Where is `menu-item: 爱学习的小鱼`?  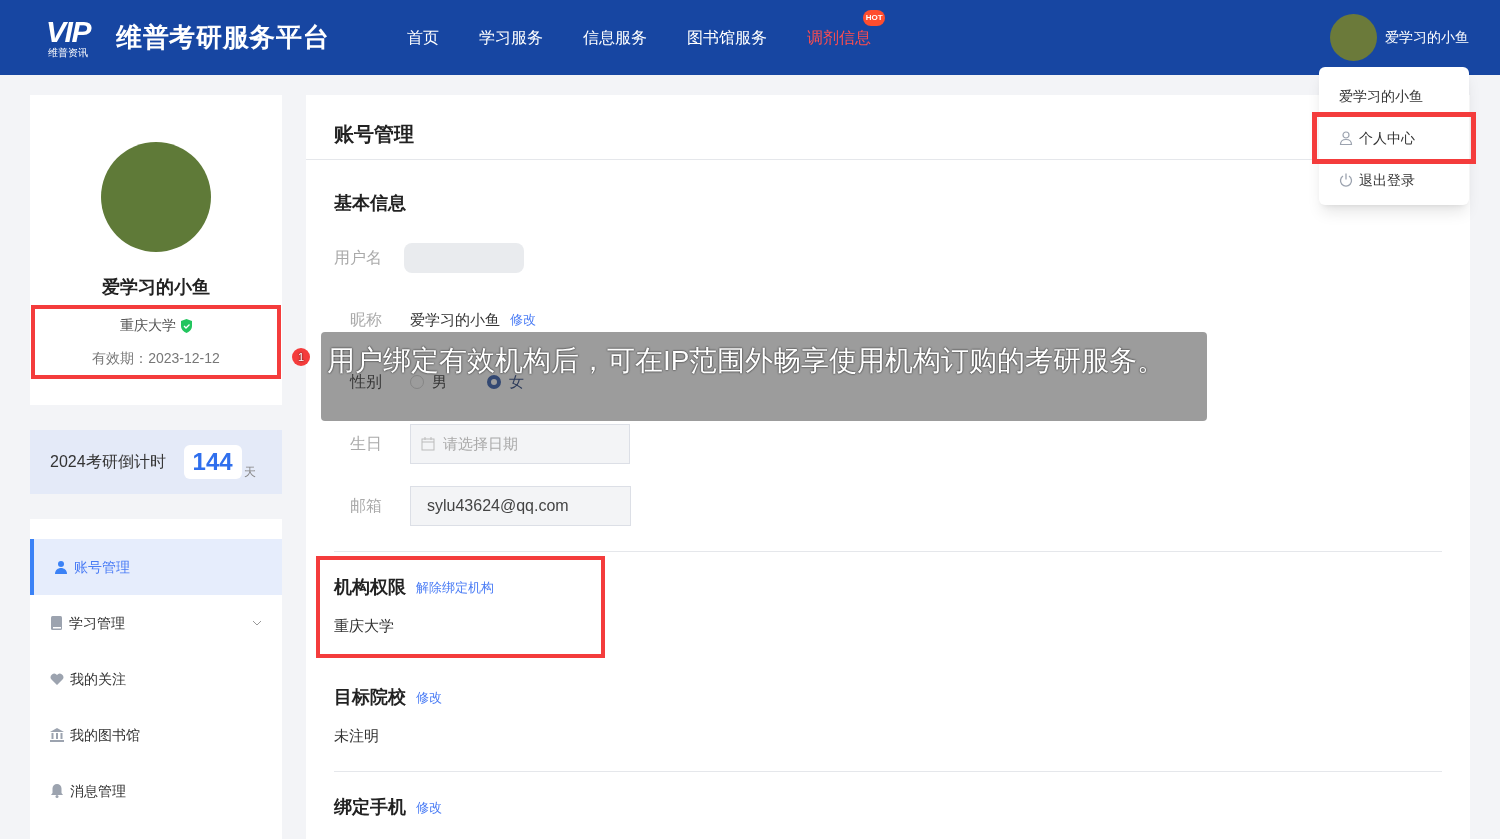
menu-item: 爱学习的小鱼 is located at coordinates (1394, 96).